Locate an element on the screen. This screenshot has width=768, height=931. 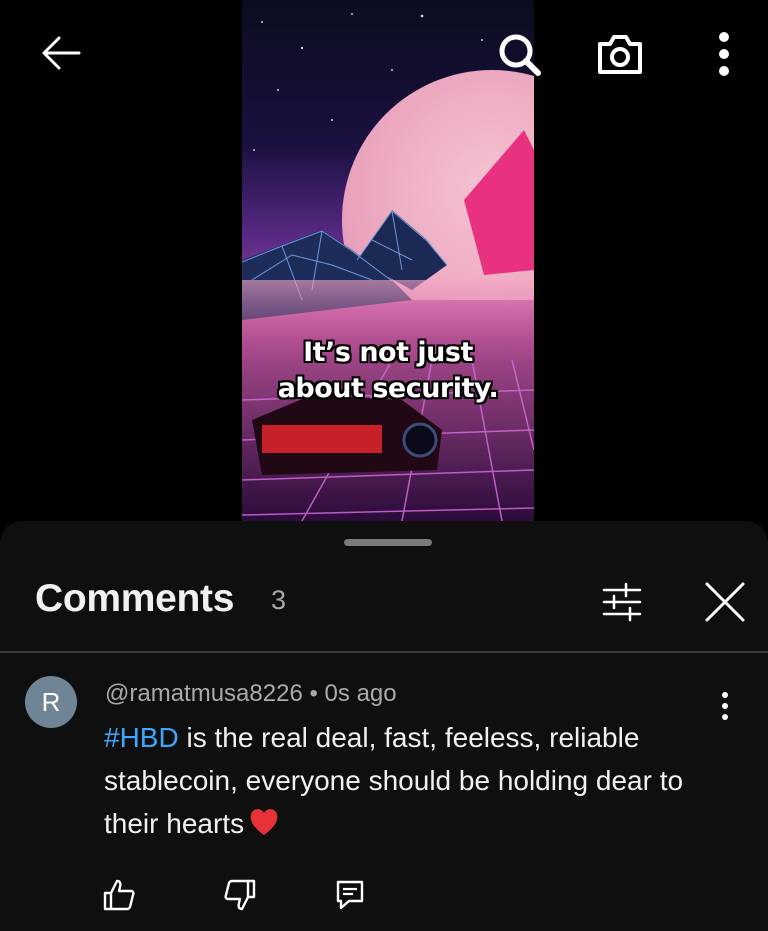
search-icon is located at coordinates (520, 55).